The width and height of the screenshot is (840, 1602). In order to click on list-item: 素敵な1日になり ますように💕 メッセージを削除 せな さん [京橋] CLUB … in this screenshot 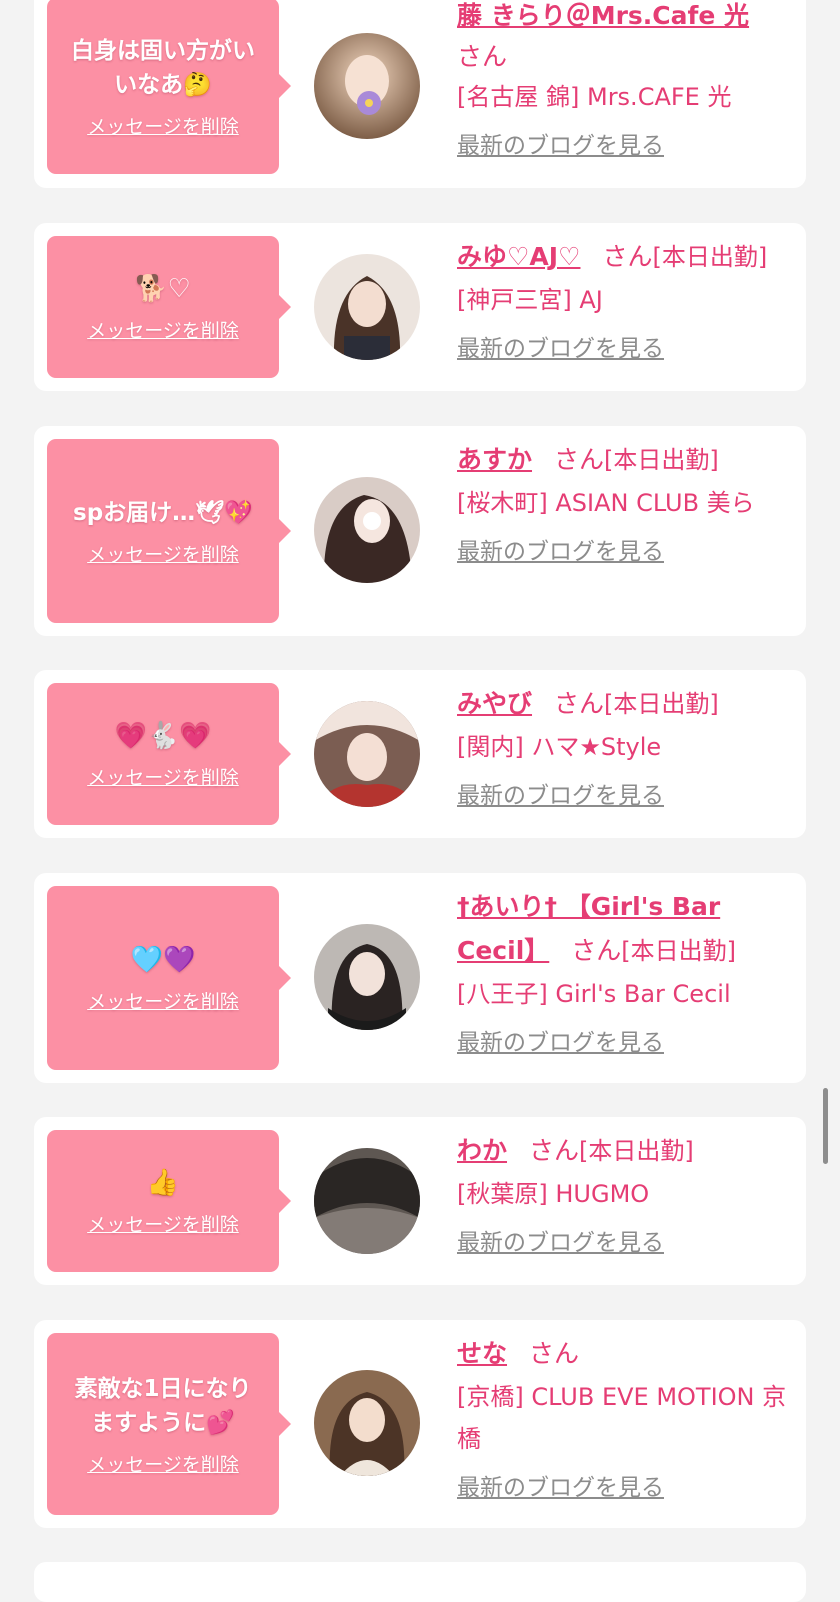, I will do `click(420, 1424)`.